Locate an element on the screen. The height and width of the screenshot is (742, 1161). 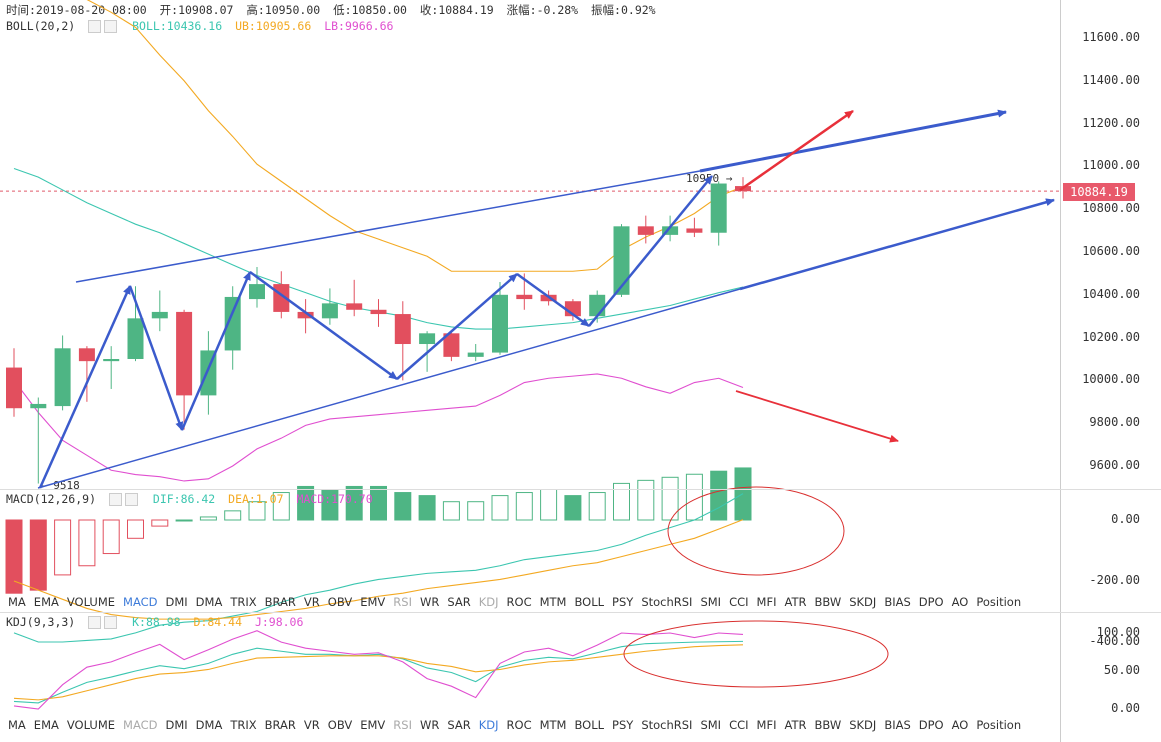
kdj-pane is located at coordinates (378, 670).